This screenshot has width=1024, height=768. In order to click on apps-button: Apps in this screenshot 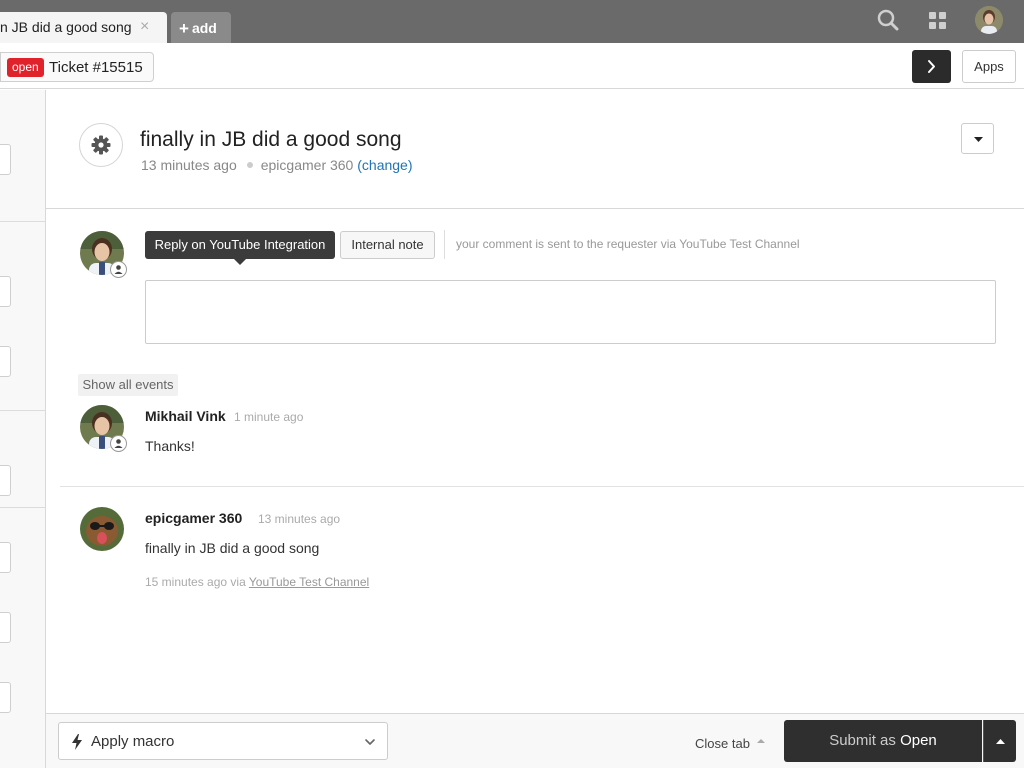, I will do `click(989, 66)`.